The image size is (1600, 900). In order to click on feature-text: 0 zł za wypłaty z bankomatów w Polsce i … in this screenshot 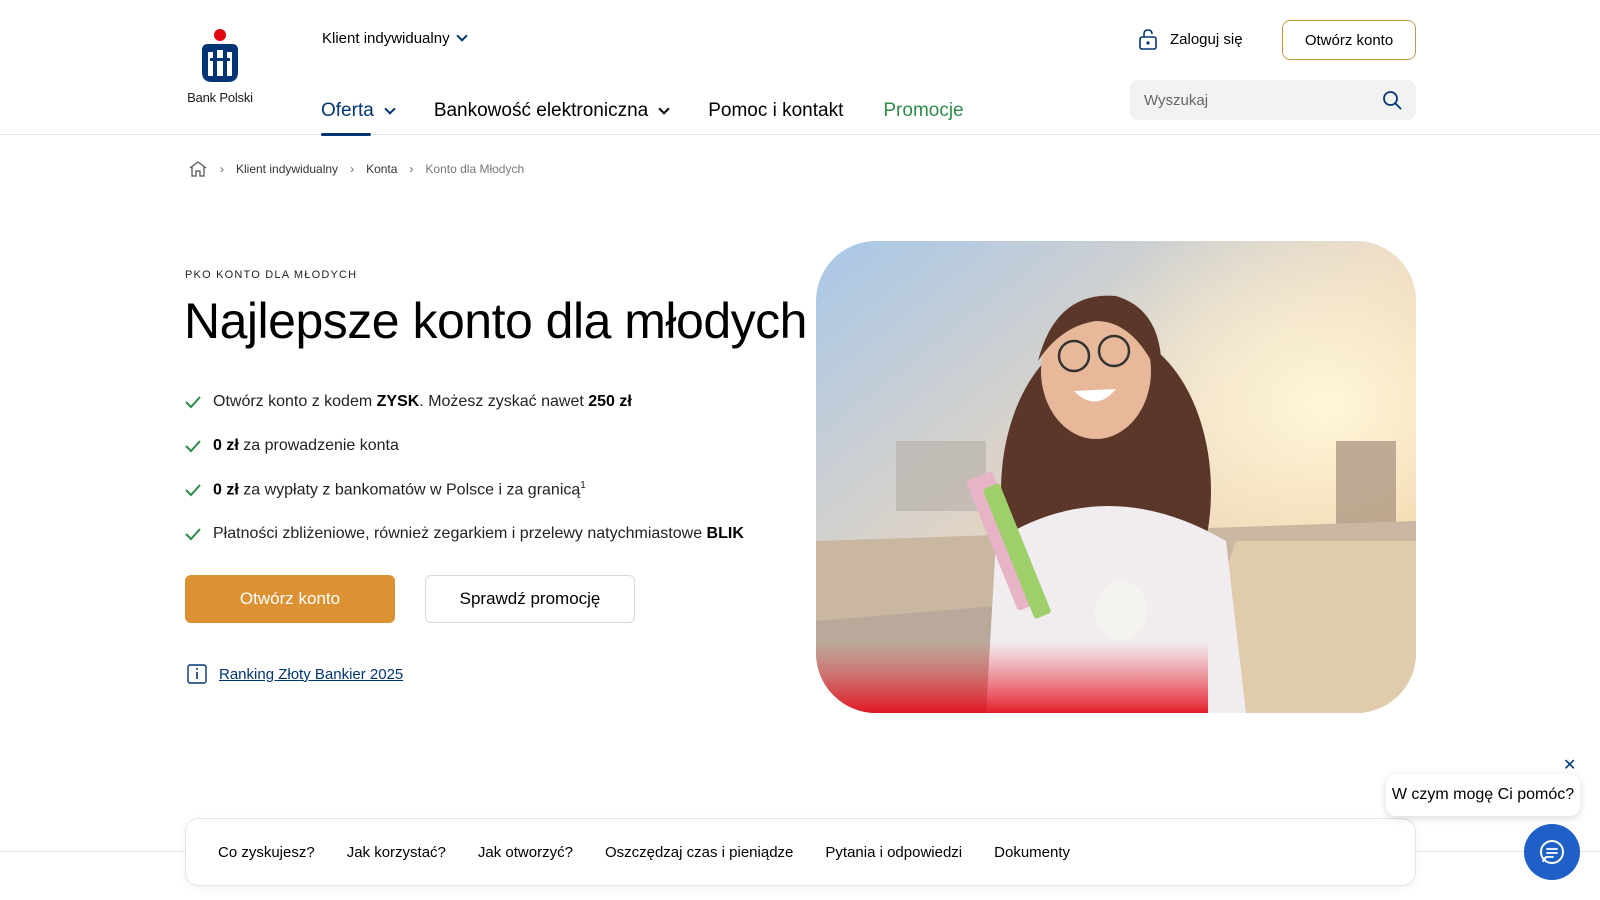, I will do `click(399, 489)`.